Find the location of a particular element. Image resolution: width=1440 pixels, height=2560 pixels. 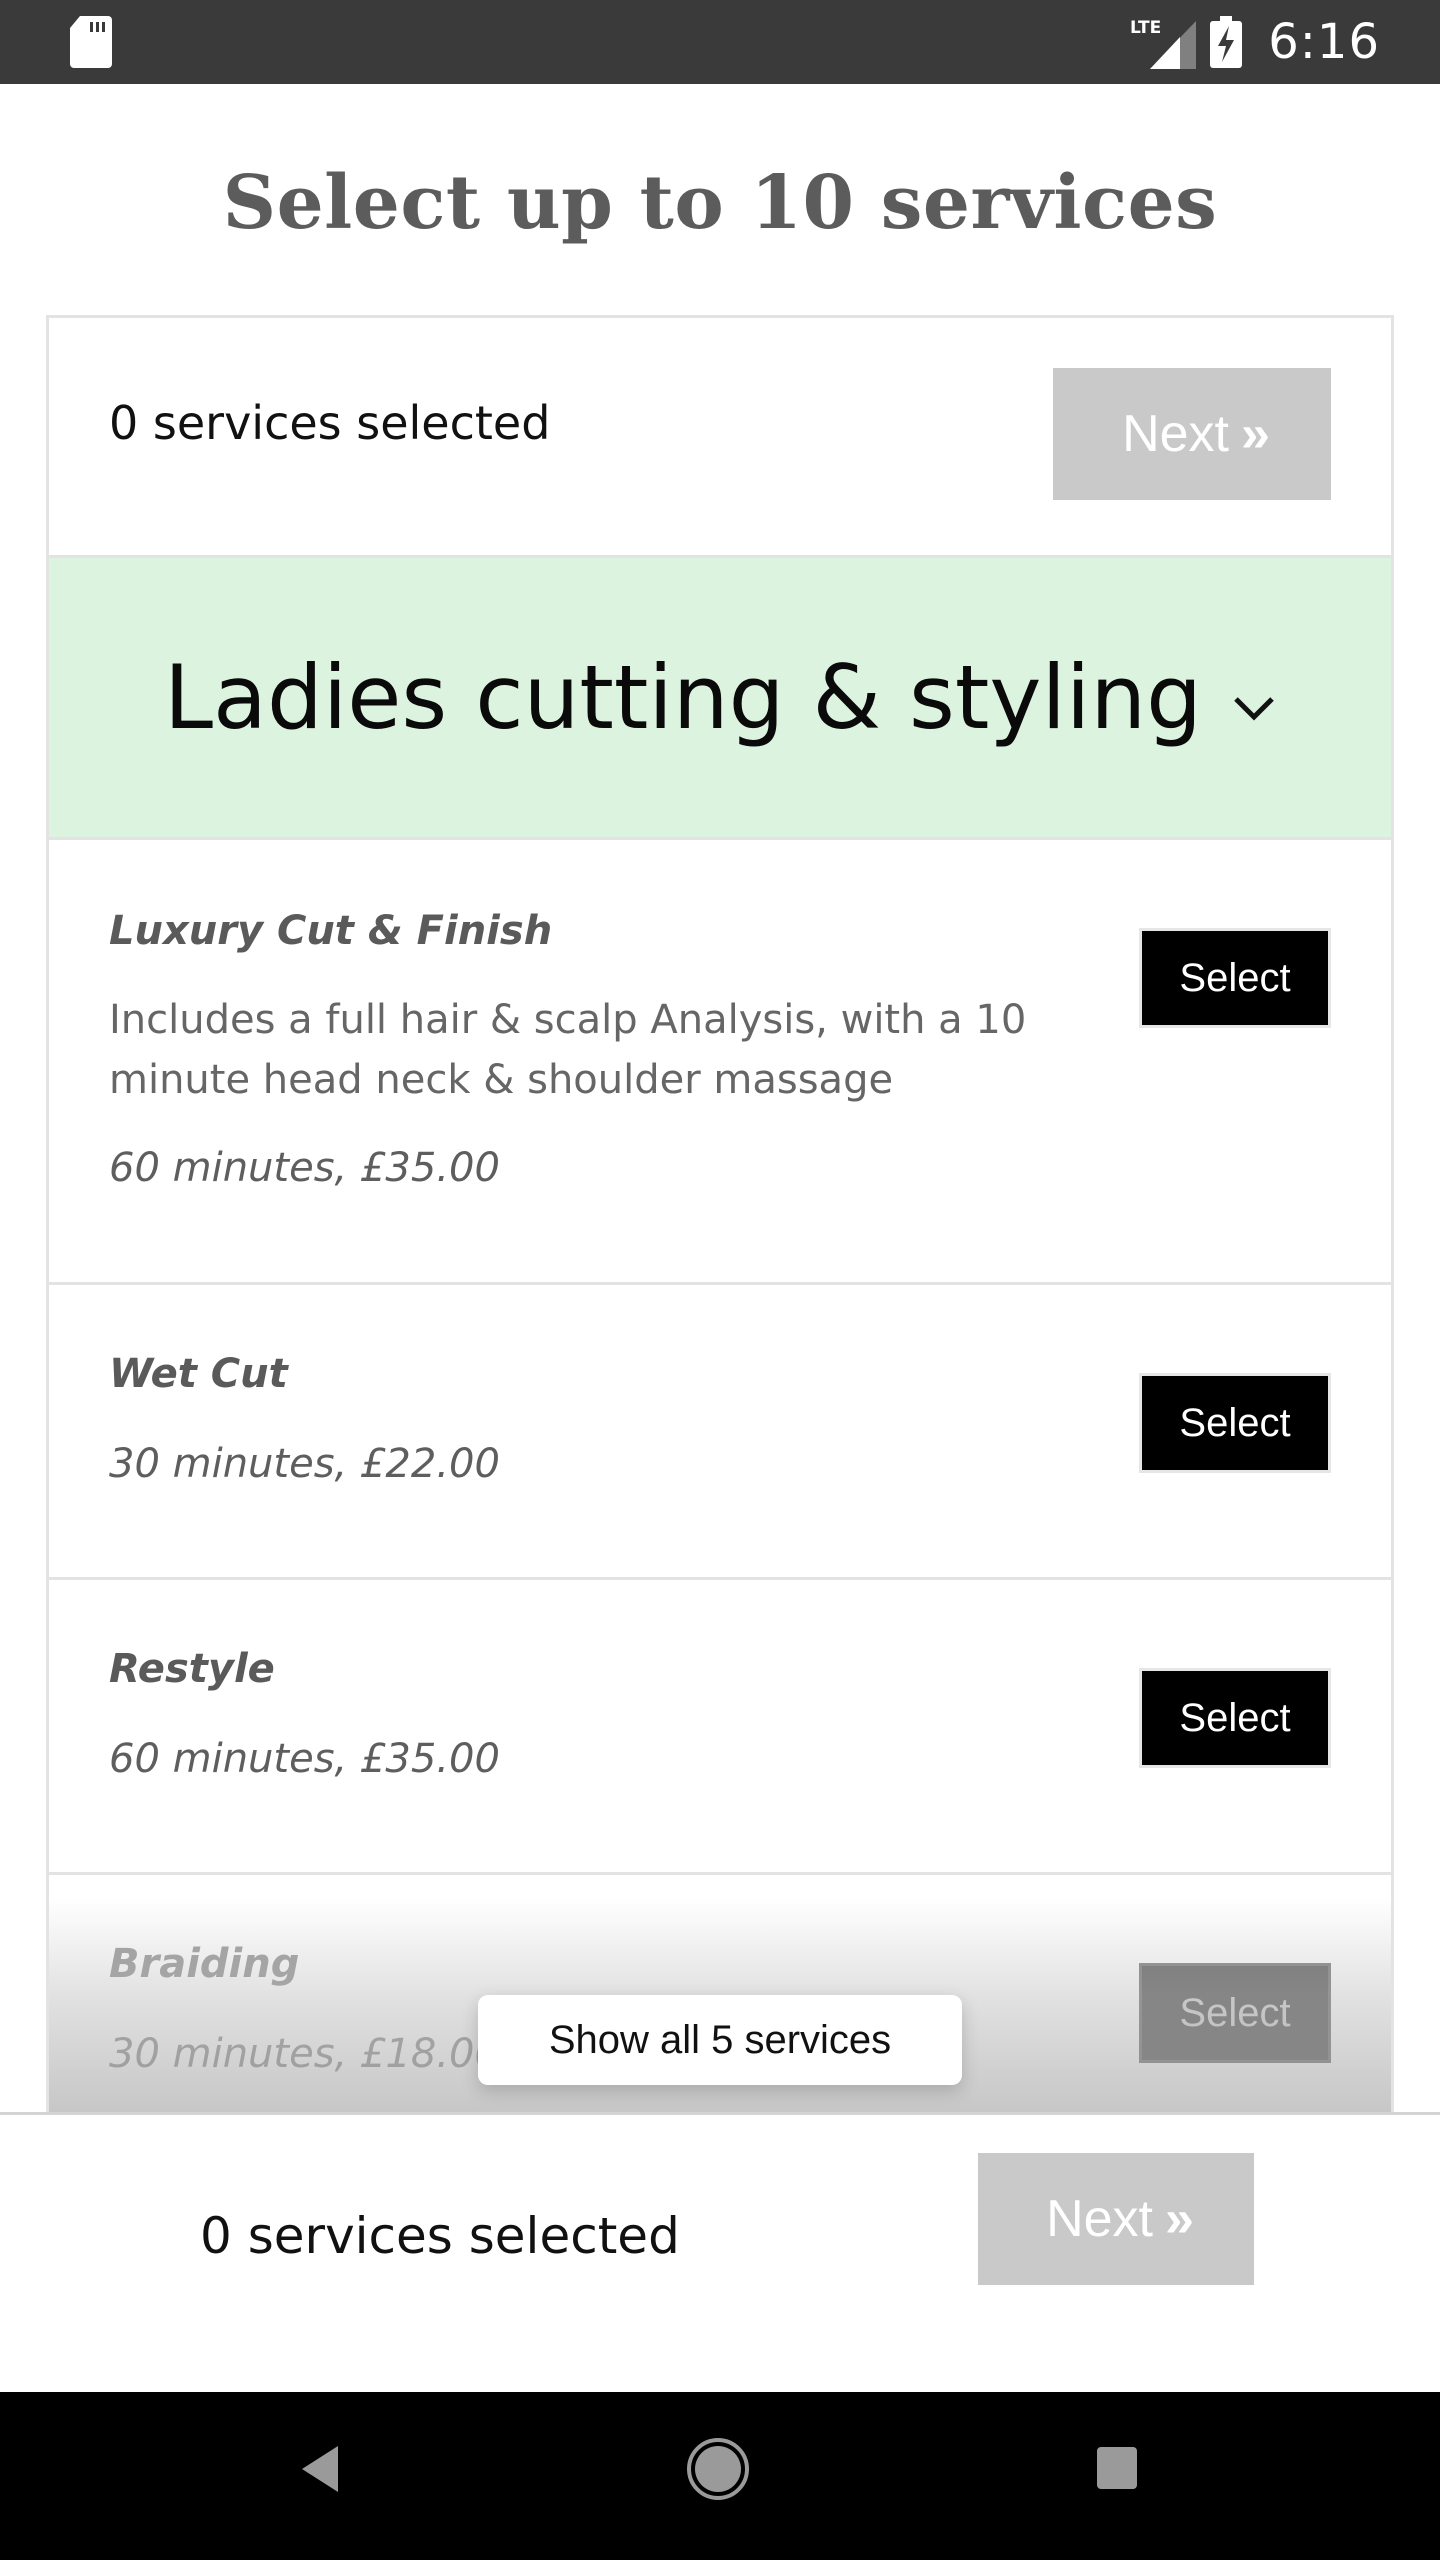

sd-card-icon is located at coordinates (91, 42).